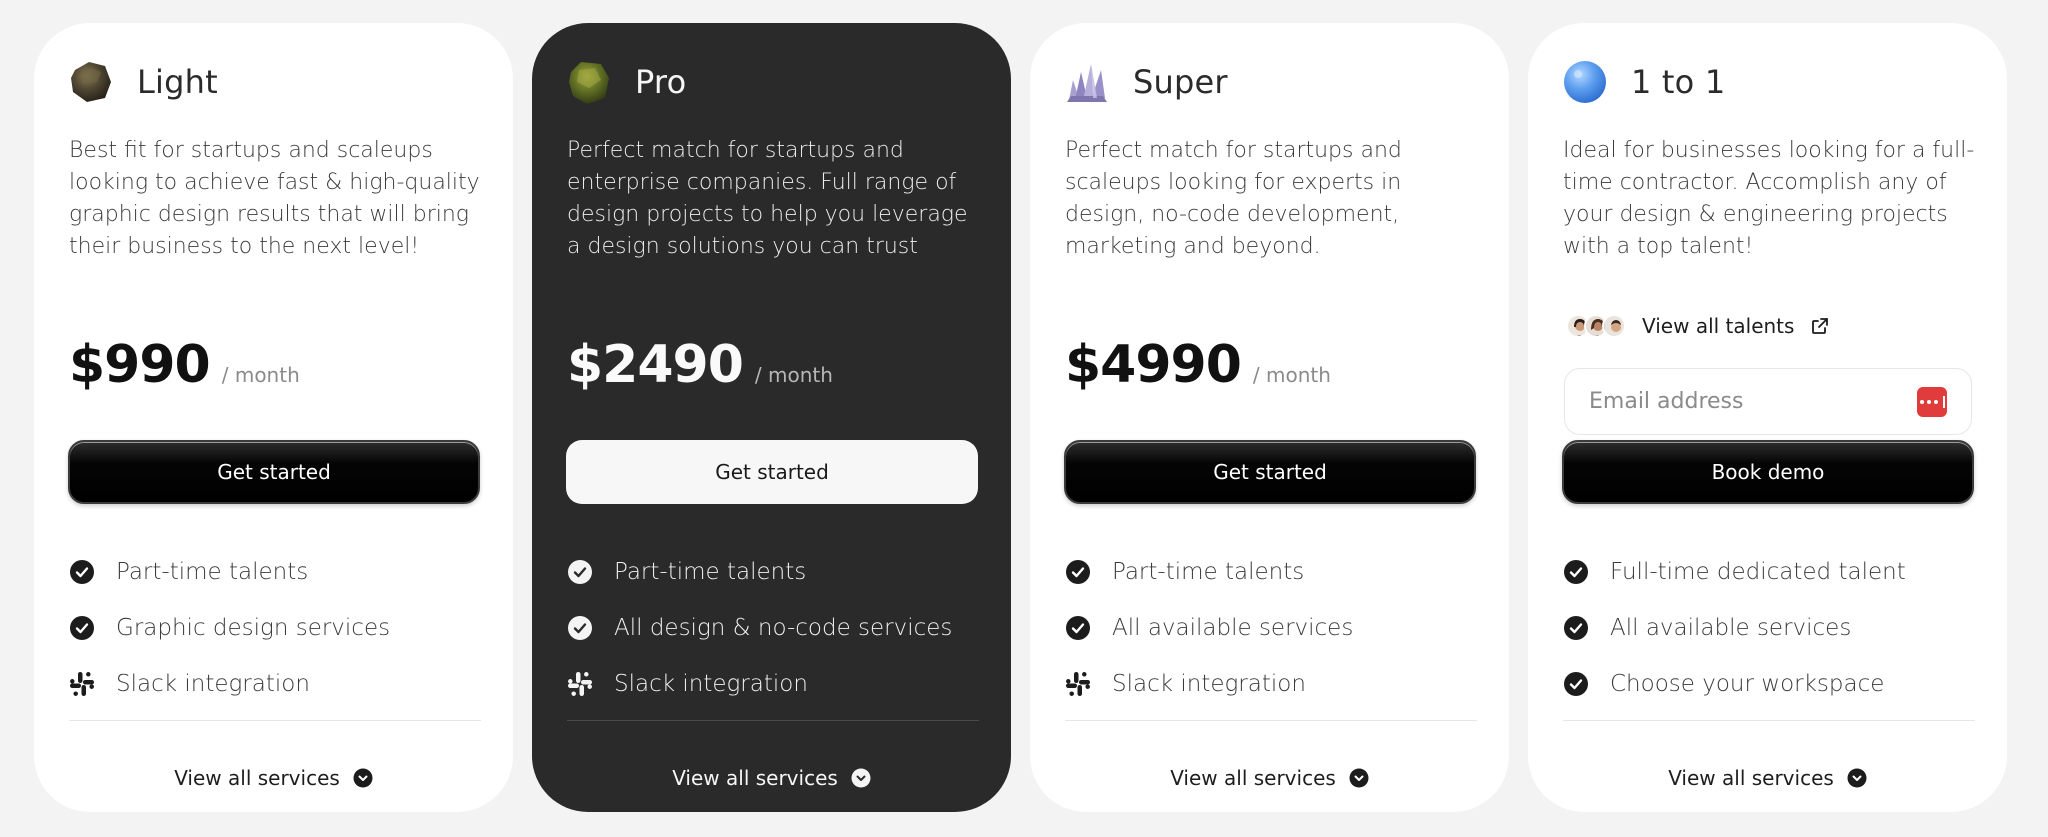 This screenshot has width=2048, height=837. Describe the element at coordinates (655, 365) in the screenshot. I see `plan-price: $2490` at that location.